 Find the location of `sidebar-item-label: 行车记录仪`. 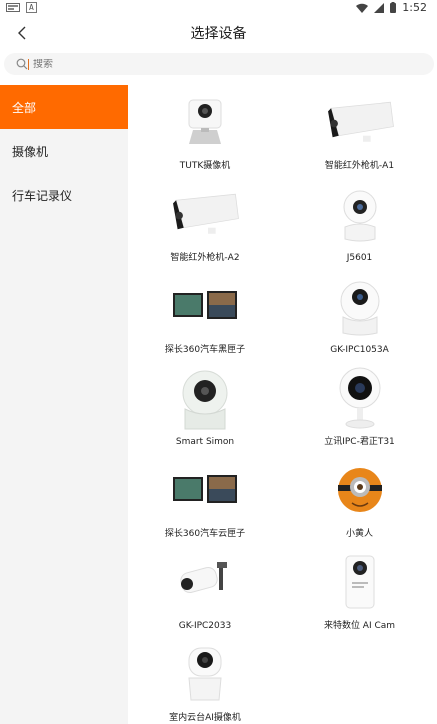

sidebar-item-label: 行车记录仪 is located at coordinates (42, 195).